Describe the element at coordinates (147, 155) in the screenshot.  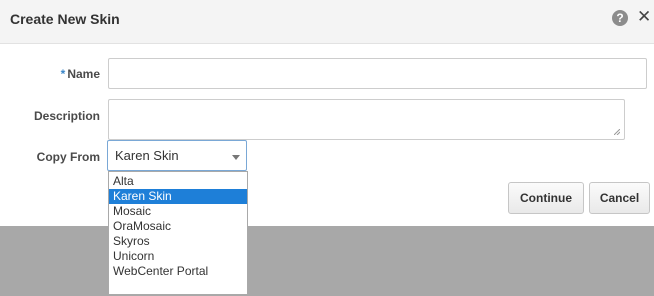
I see `copy-from-selected-value: Karen Skin` at that location.